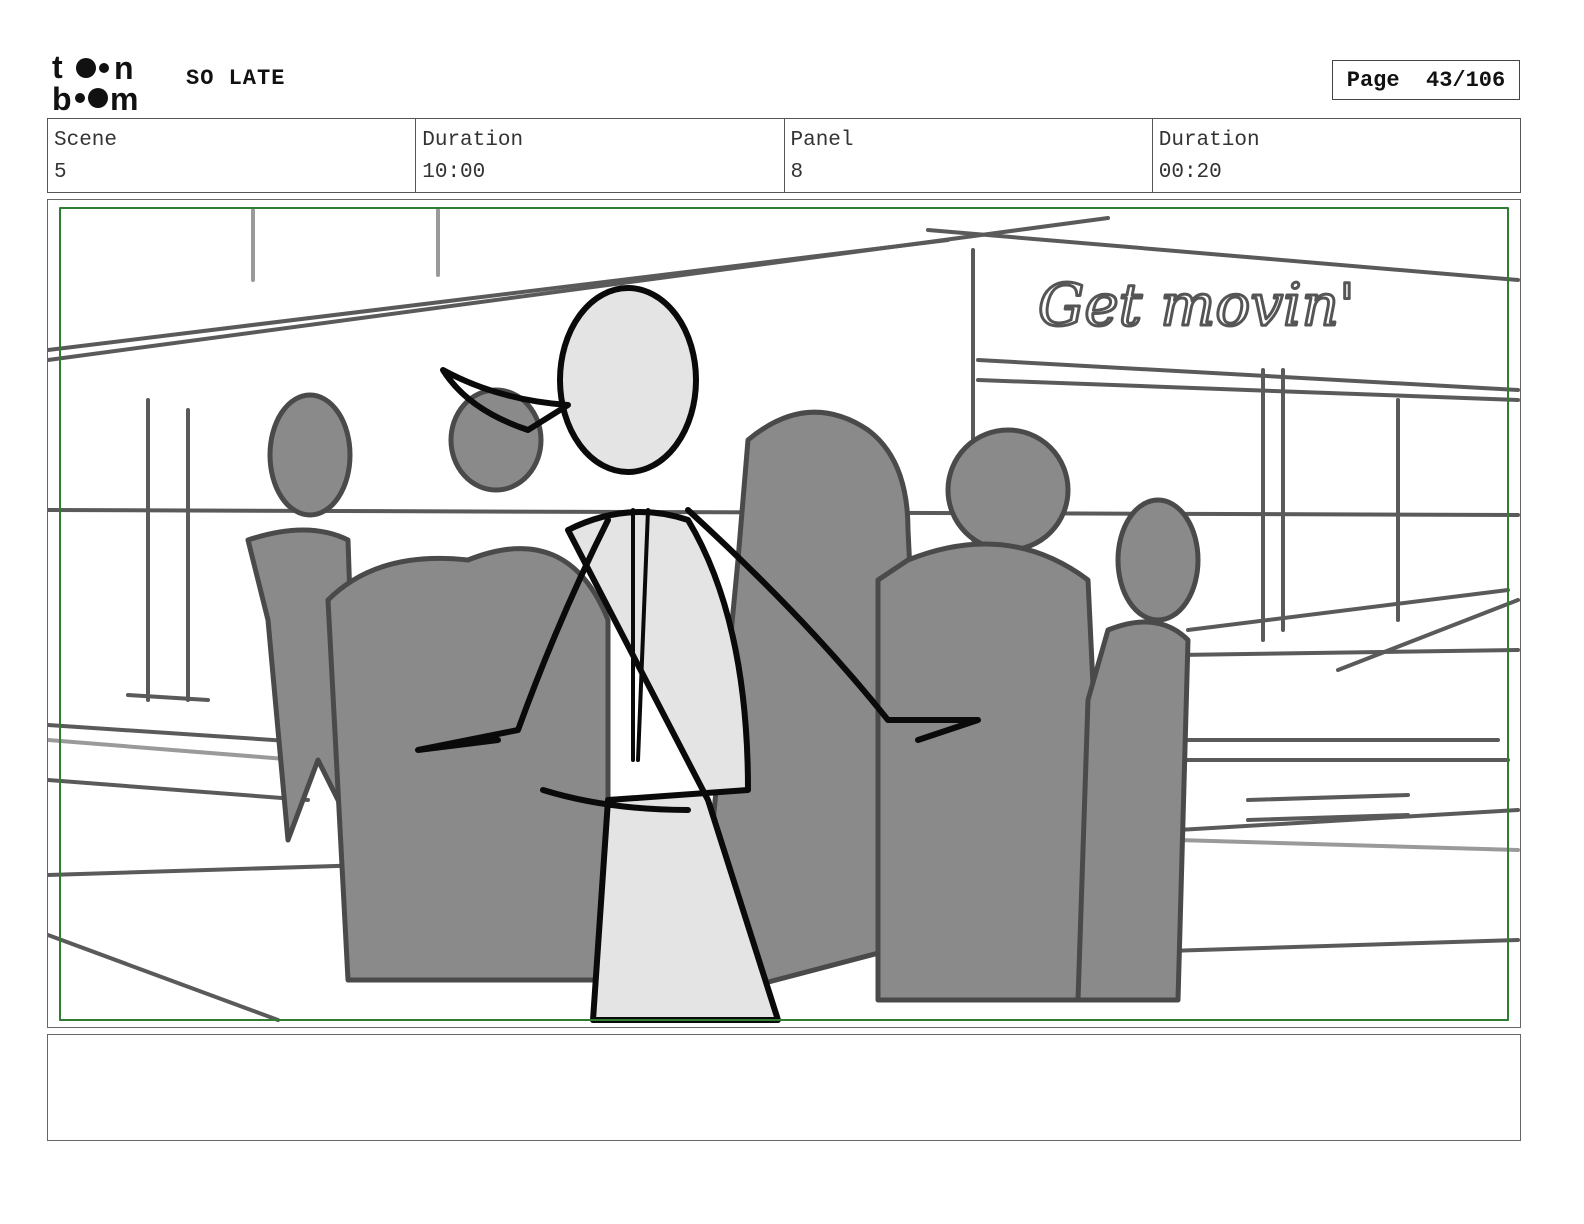  Describe the element at coordinates (784, 1087) in the screenshot. I see `panel-notes` at that location.